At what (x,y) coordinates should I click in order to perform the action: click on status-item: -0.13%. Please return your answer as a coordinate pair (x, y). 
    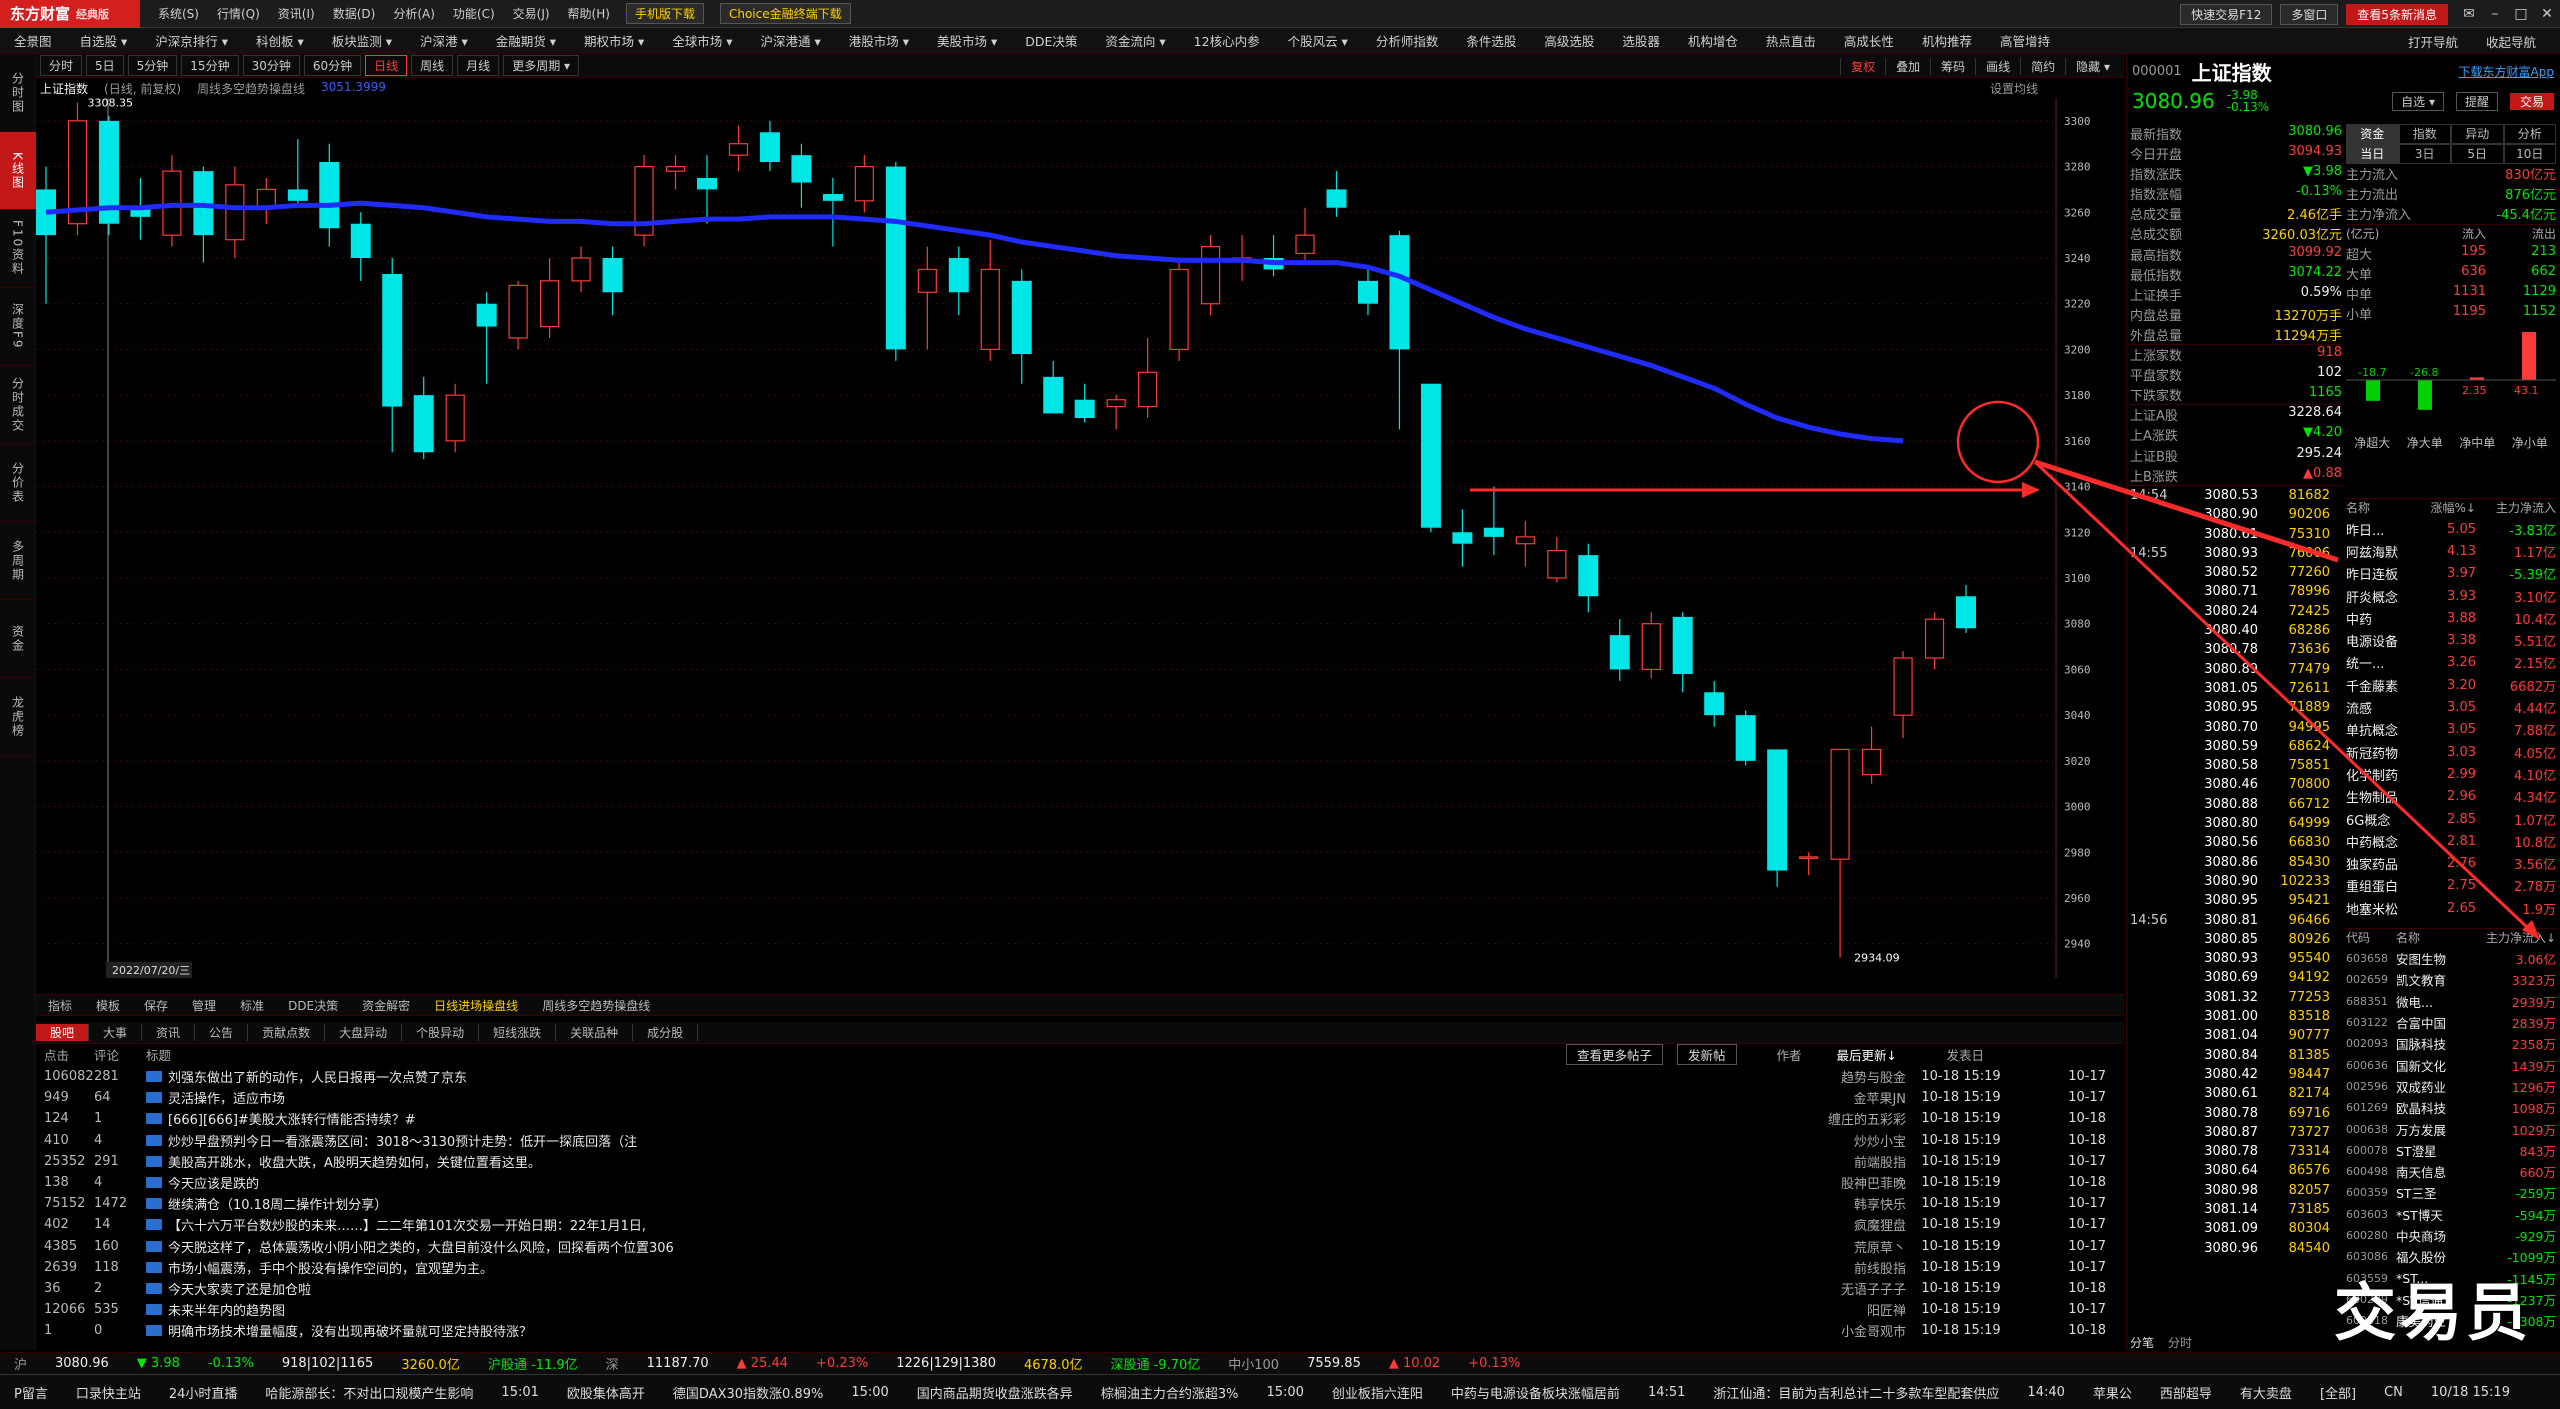
    Looking at the image, I should click on (230, 1363).